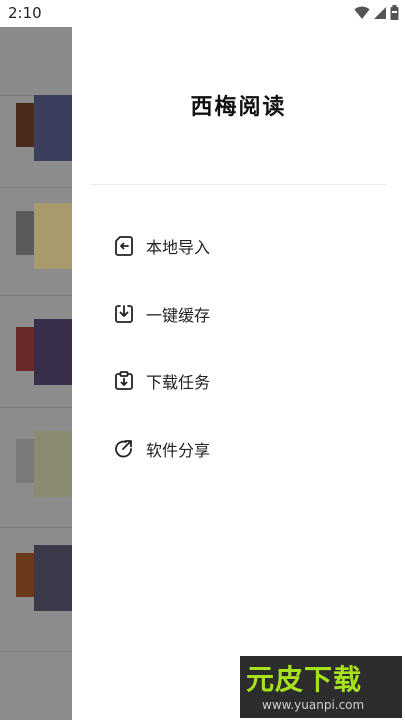 This screenshot has width=405, height=720. What do you see at coordinates (313, 705) in the screenshot?
I see `watermark-url: www.yuanpi.com` at bounding box center [313, 705].